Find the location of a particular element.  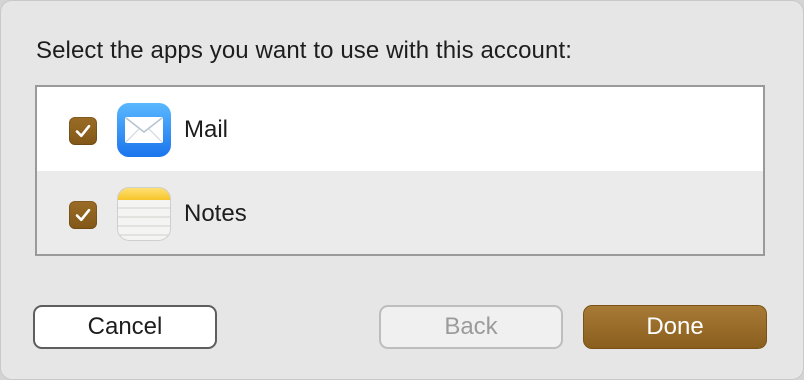

cancel-button: Cancel is located at coordinates (125, 327).